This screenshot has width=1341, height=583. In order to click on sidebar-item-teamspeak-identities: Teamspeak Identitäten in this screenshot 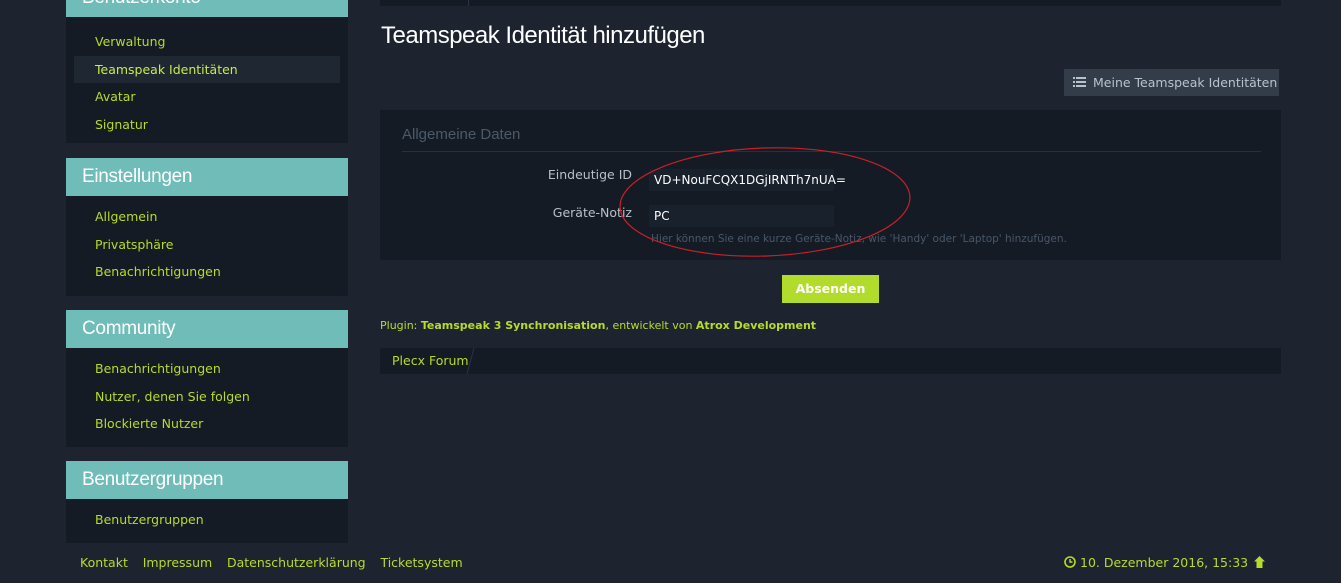, I will do `click(207, 69)`.